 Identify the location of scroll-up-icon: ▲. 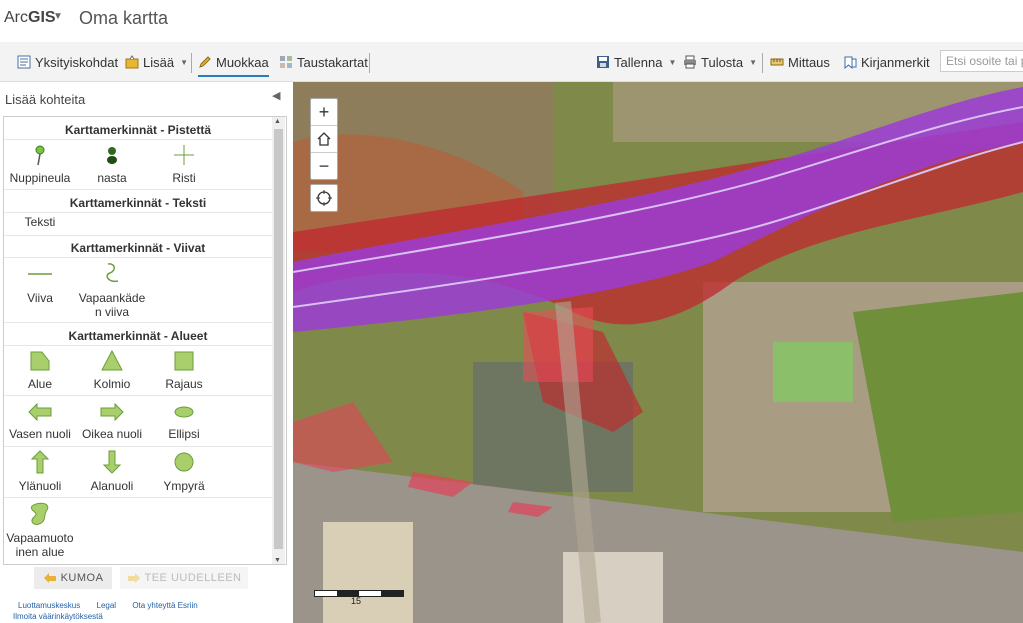
(277, 121).